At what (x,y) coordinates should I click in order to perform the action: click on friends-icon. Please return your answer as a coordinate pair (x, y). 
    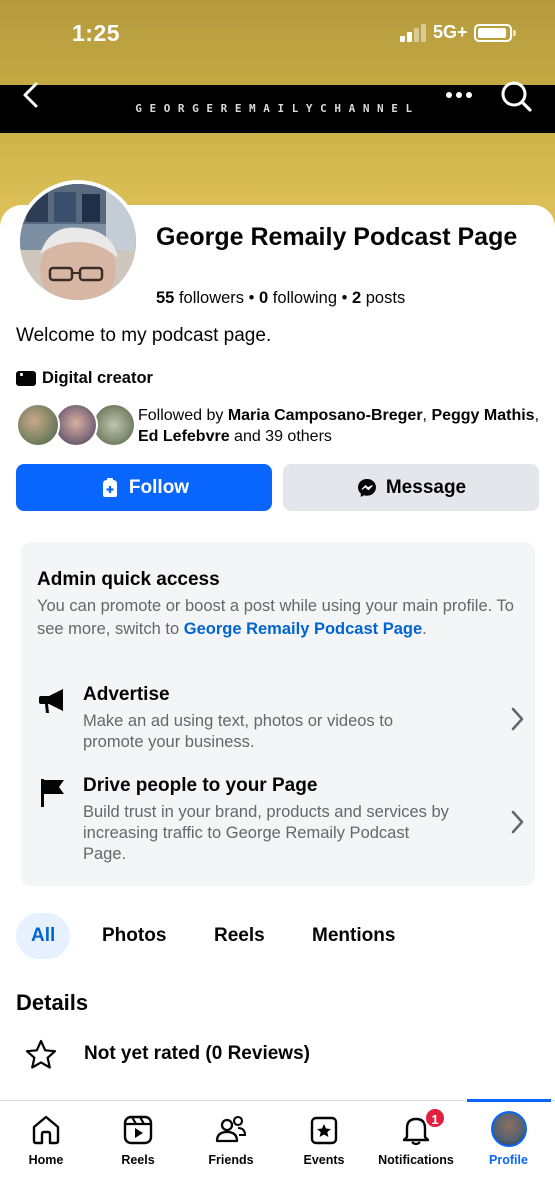
    Looking at the image, I should click on (231, 1129).